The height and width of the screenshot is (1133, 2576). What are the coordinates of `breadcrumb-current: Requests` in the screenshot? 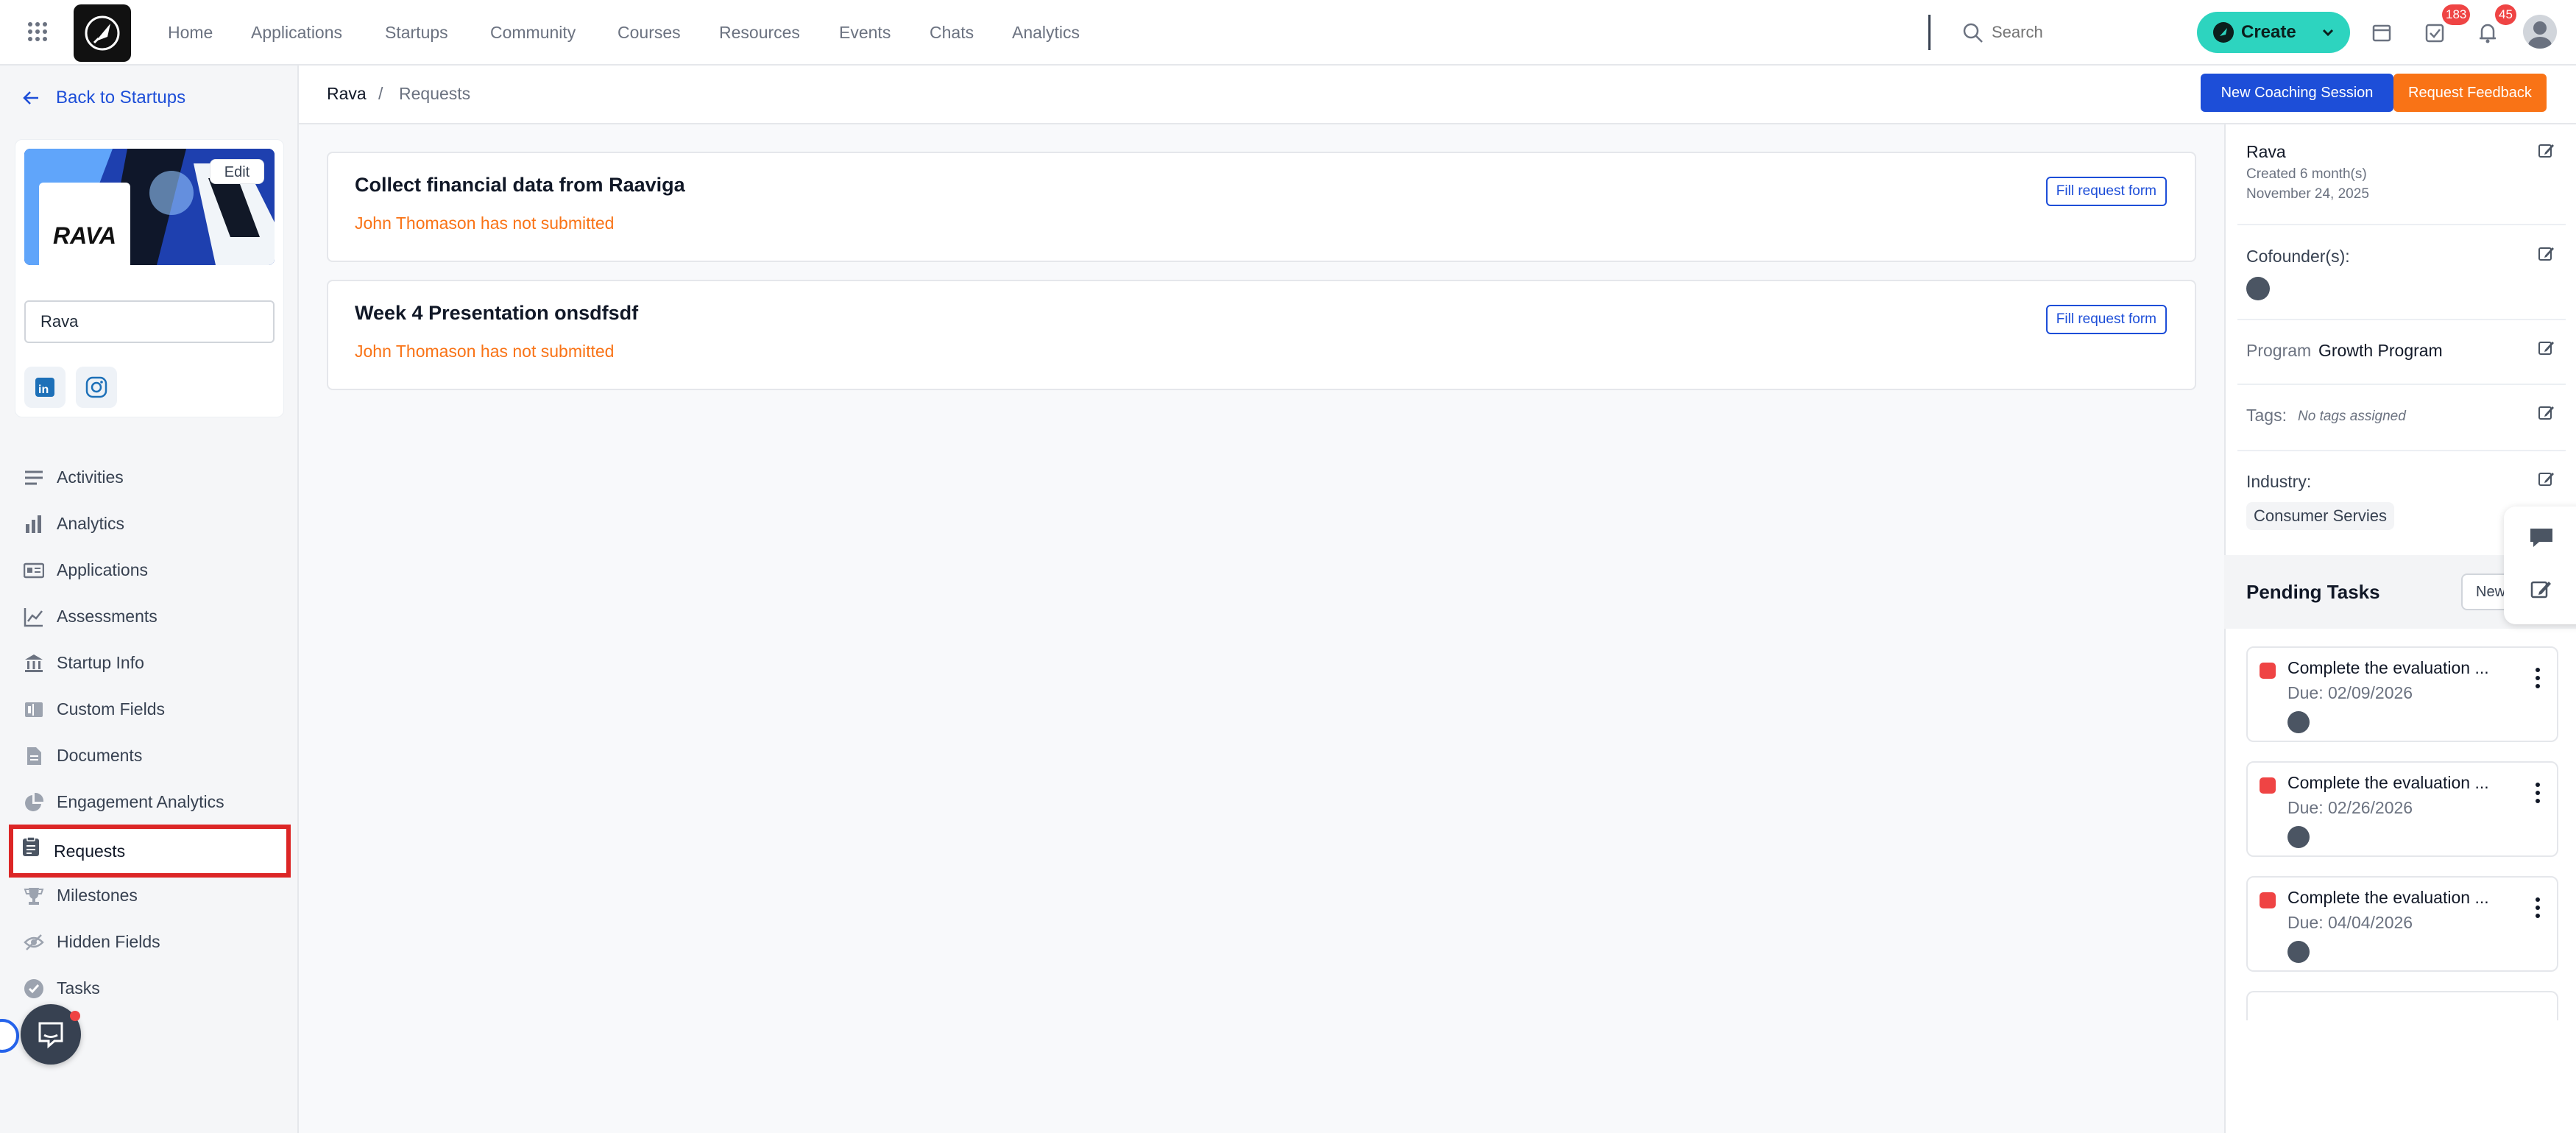 It's located at (435, 93).